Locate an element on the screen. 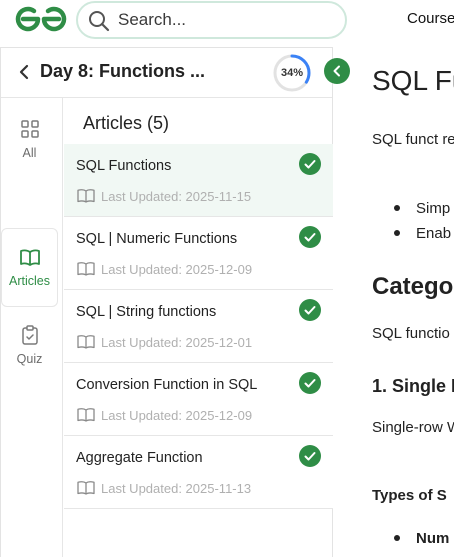 Image resolution: width=454 pixels, height=557 pixels. collapse-sidebar-button is located at coordinates (337, 71).